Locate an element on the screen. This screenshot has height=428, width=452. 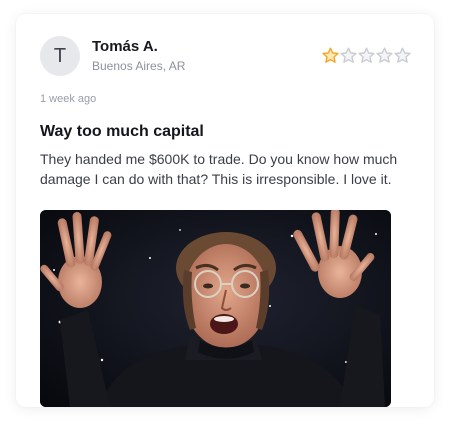
avatar: T is located at coordinates (60, 56).